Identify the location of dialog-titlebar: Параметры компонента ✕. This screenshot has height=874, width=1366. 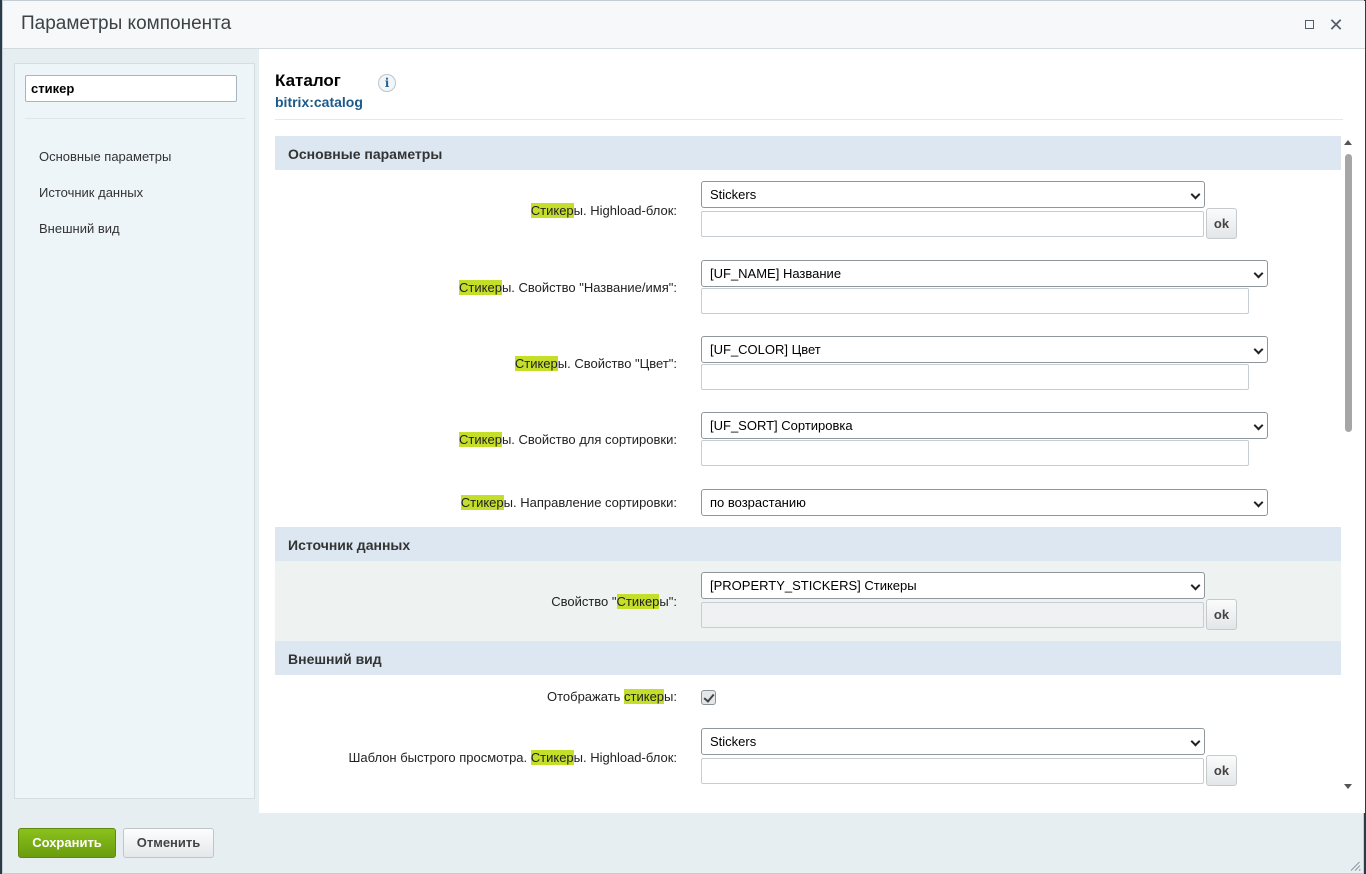
(684, 25).